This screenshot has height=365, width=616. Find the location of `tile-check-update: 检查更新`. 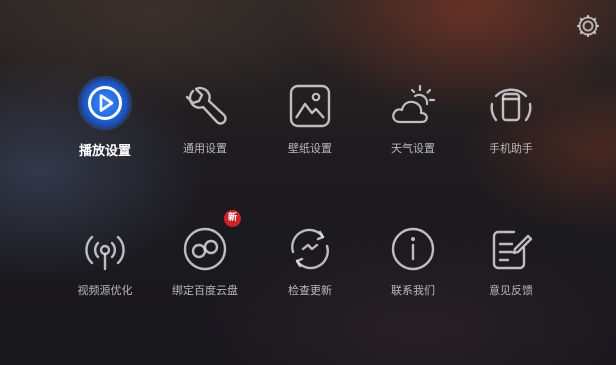

tile-check-update: 检查更新 is located at coordinates (310, 274).